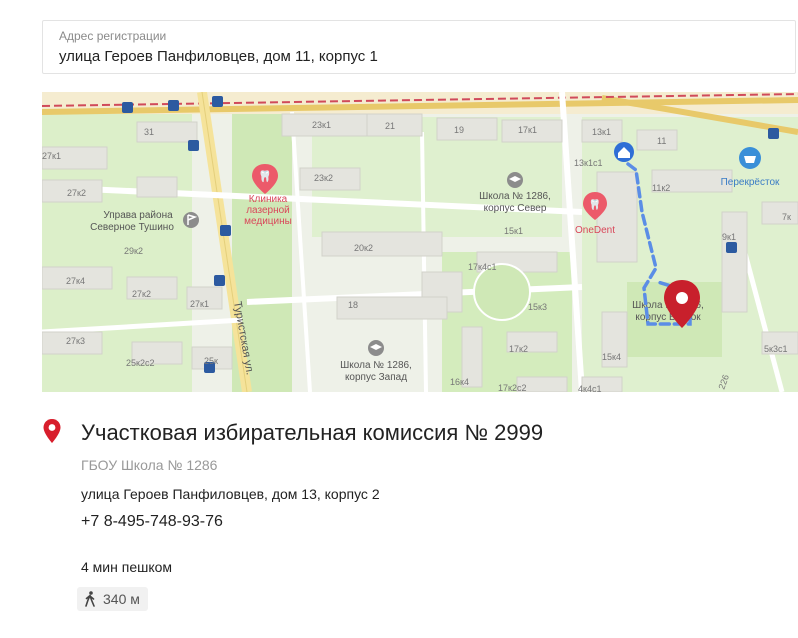 Image resolution: width=798 pixels, height=638 pixels. What do you see at coordinates (75, 341) in the screenshot?
I see `building-number: 27к3` at bounding box center [75, 341].